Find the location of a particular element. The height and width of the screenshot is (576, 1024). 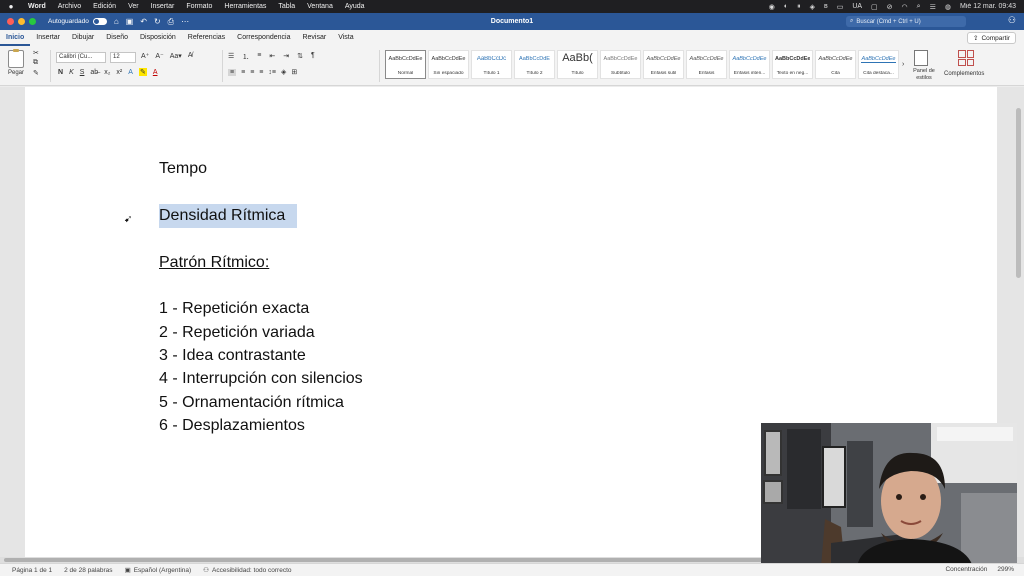

close-window-button is located at coordinates (10, 21).